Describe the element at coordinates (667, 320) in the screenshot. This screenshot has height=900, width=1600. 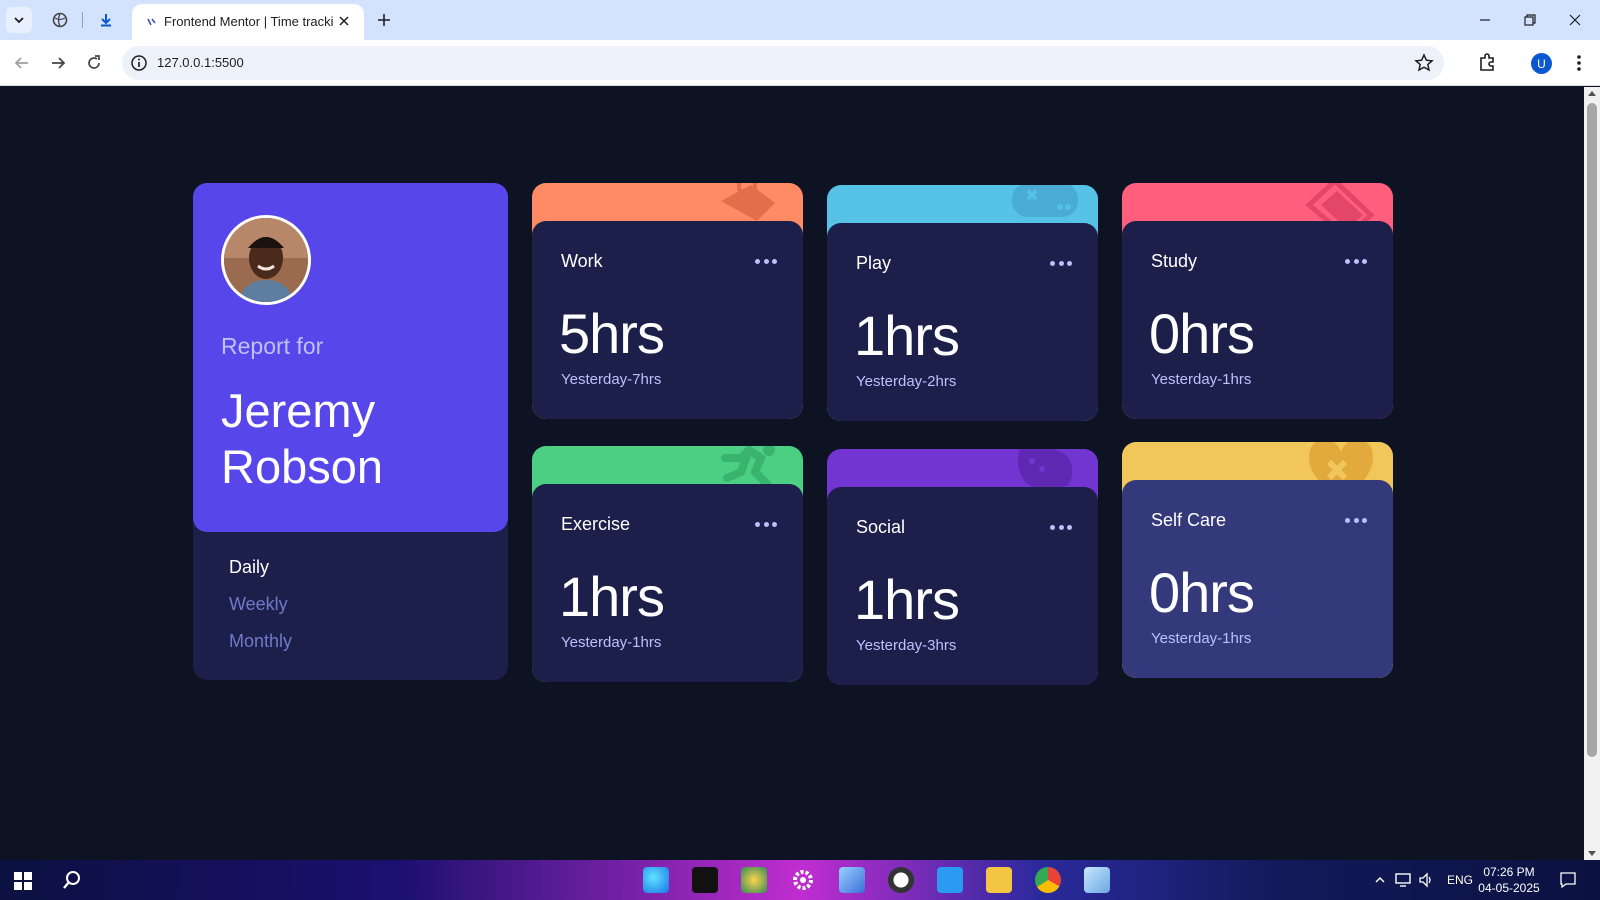
I see `activity-card-body: Work 5hrs Yesterday-7hrs` at that location.